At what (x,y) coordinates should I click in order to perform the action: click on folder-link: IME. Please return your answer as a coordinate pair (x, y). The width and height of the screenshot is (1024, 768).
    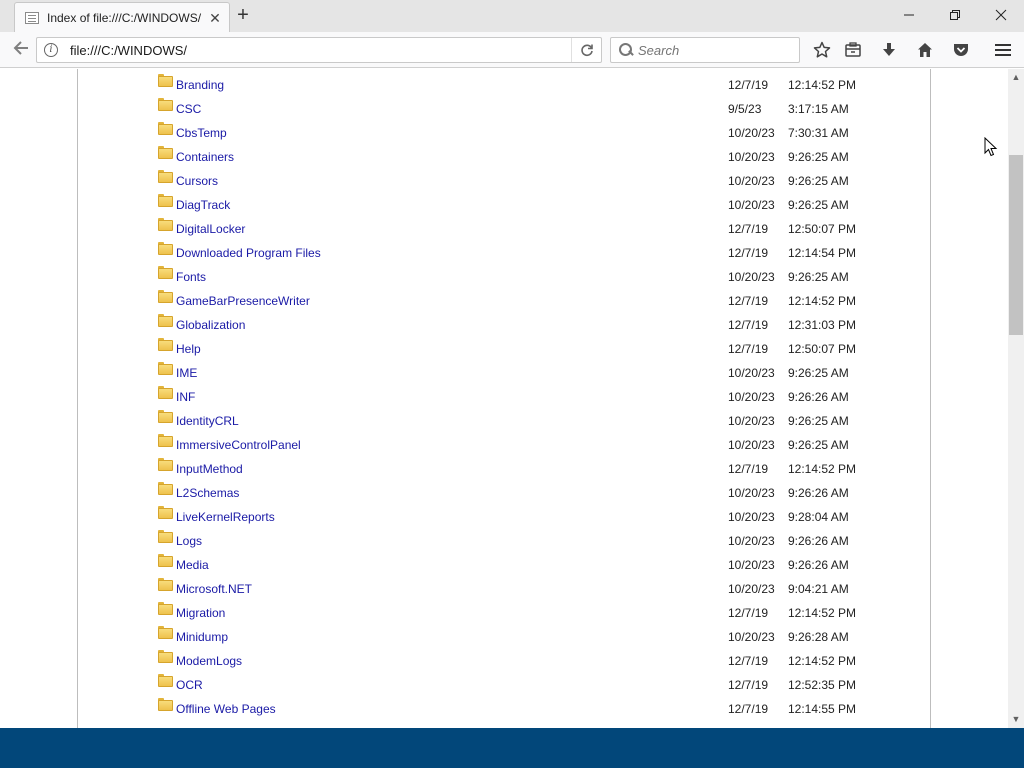
    Looking at the image, I should click on (186, 373).